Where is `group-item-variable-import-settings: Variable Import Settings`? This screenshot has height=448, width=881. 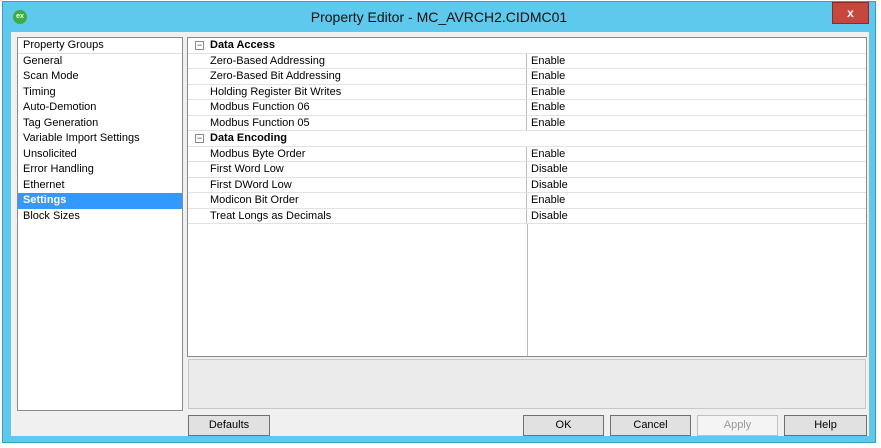 group-item-variable-import-settings: Variable Import Settings is located at coordinates (100, 139).